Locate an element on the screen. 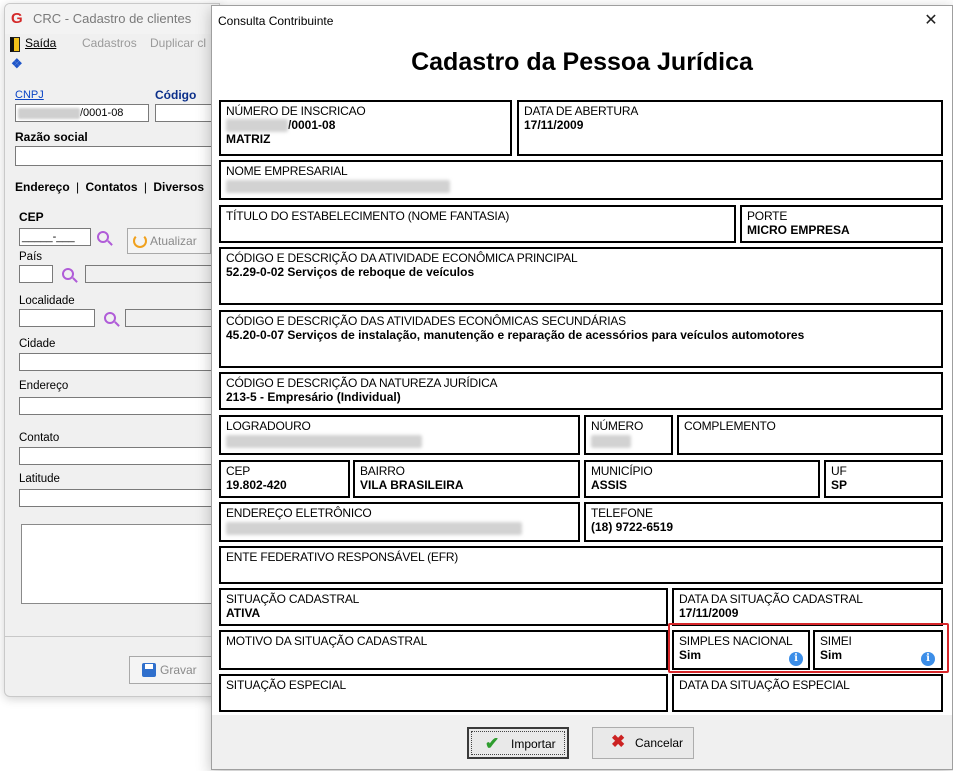 The width and height of the screenshot is (953, 771). refresh-icon is located at coordinates (140, 241).